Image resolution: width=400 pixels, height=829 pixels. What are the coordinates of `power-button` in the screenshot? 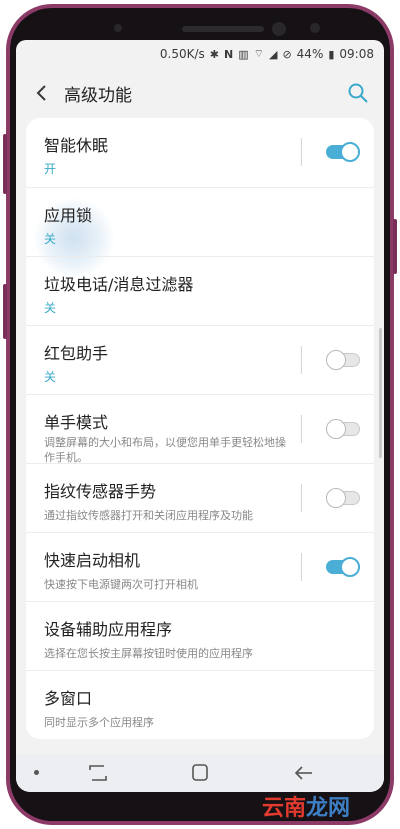 It's located at (395, 246).